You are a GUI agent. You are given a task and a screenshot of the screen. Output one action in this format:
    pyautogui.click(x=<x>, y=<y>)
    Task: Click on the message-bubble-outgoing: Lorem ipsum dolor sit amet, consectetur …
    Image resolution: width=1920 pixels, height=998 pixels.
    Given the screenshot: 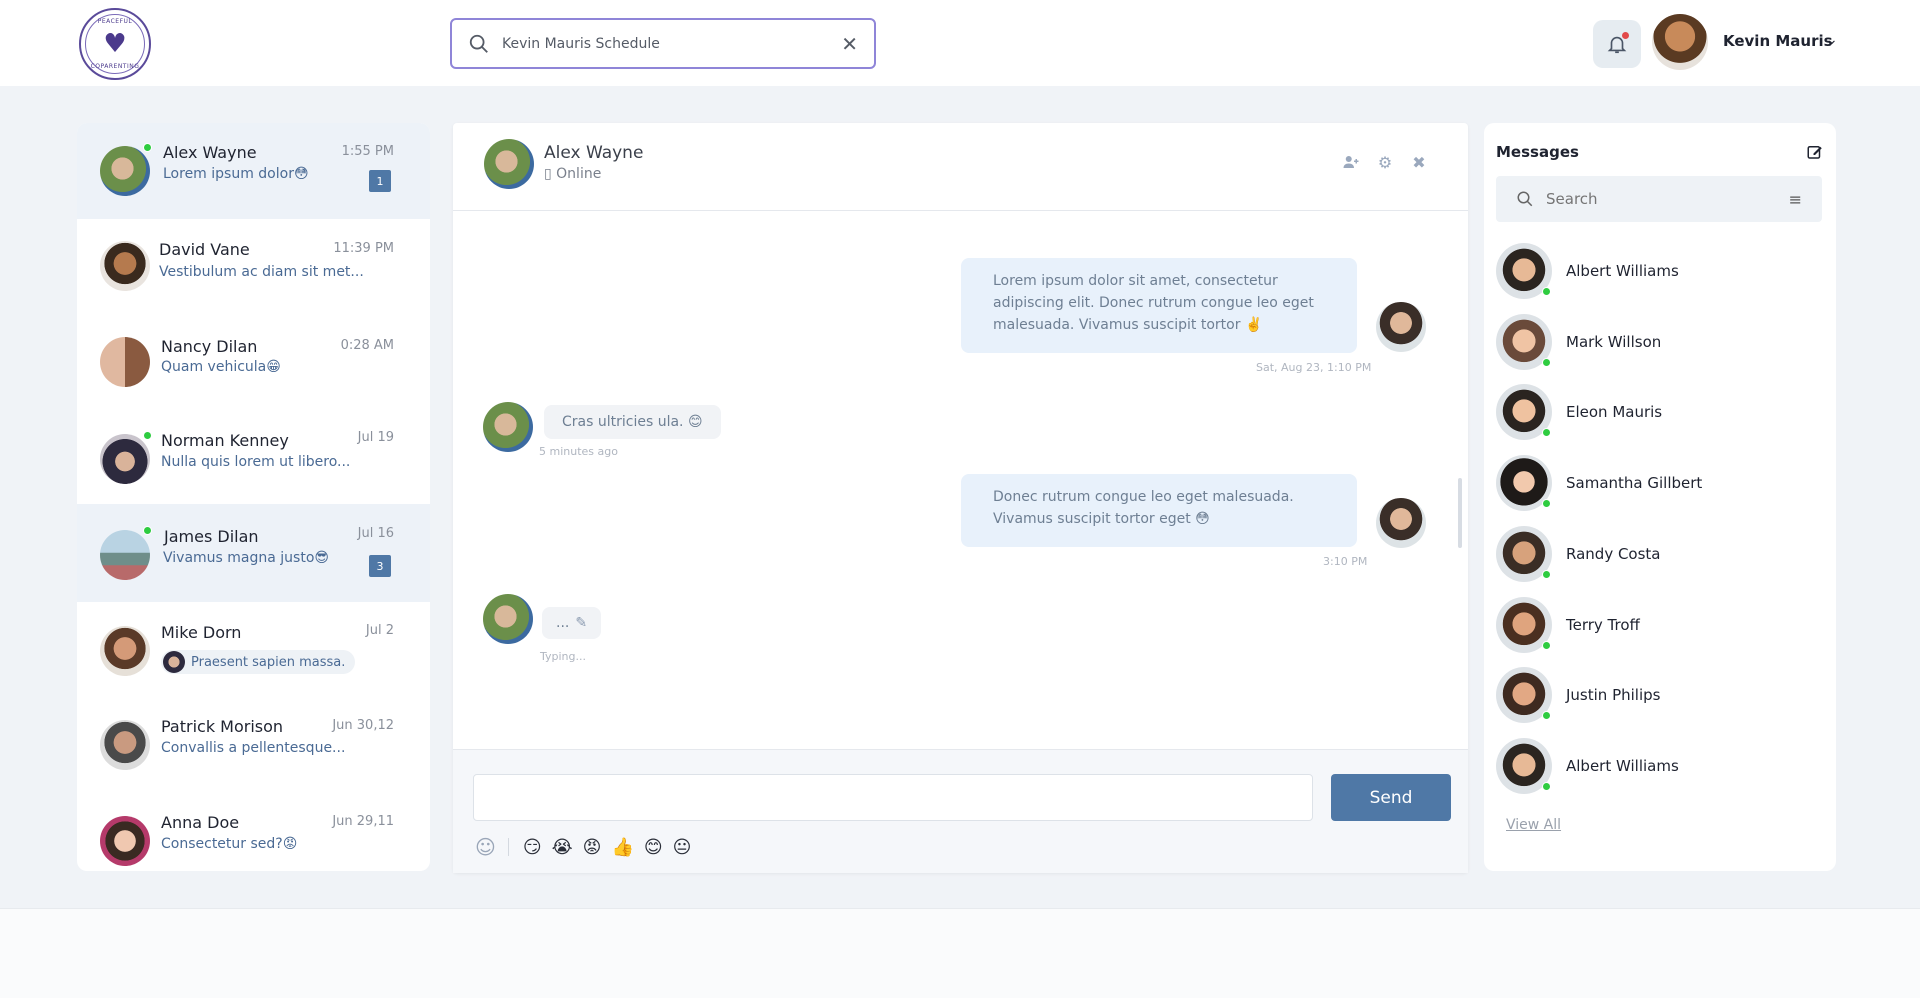 What is the action you would take?
    pyautogui.click(x=1159, y=305)
    